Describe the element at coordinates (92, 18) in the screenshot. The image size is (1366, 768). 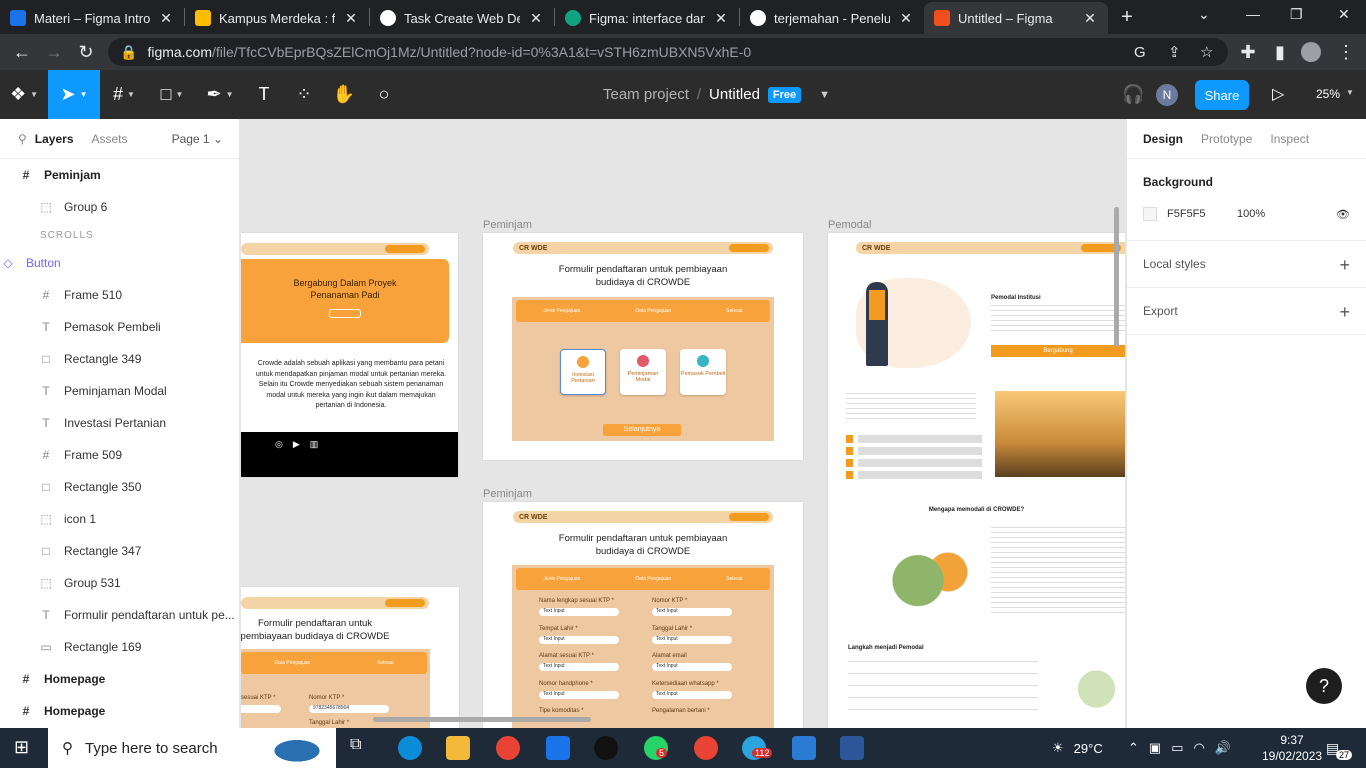
I see `browser-tab-1: Materi – Figma Introd ✕` at that location.